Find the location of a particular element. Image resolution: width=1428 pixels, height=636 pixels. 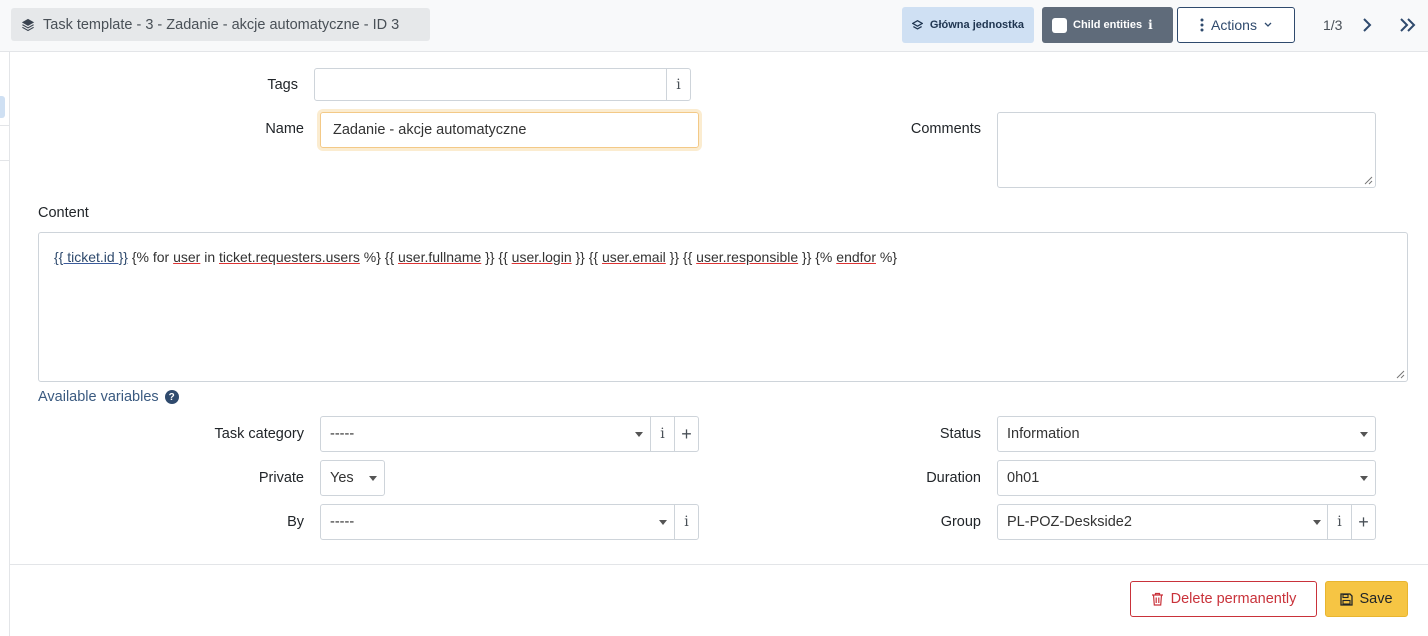

tags-field: i is located at coordinates (502, 84).